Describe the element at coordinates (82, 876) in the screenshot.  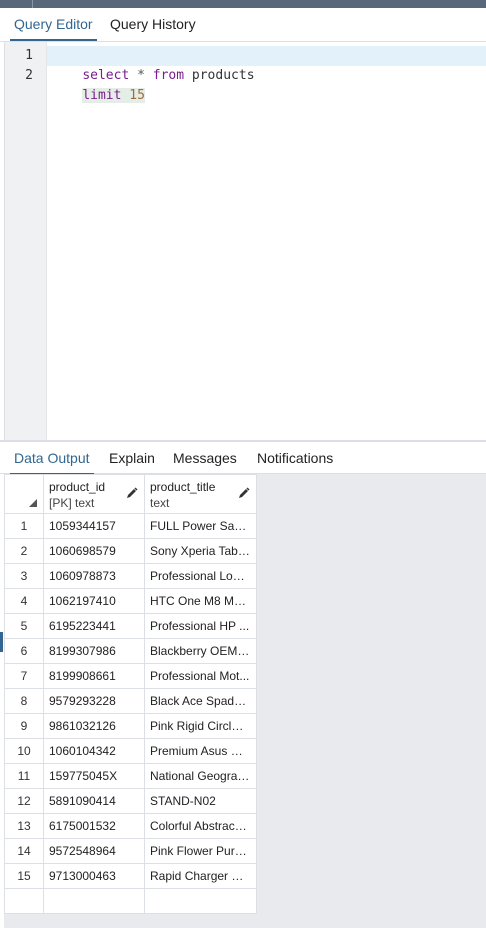
I see `cell-text: 9713000463` at that location.